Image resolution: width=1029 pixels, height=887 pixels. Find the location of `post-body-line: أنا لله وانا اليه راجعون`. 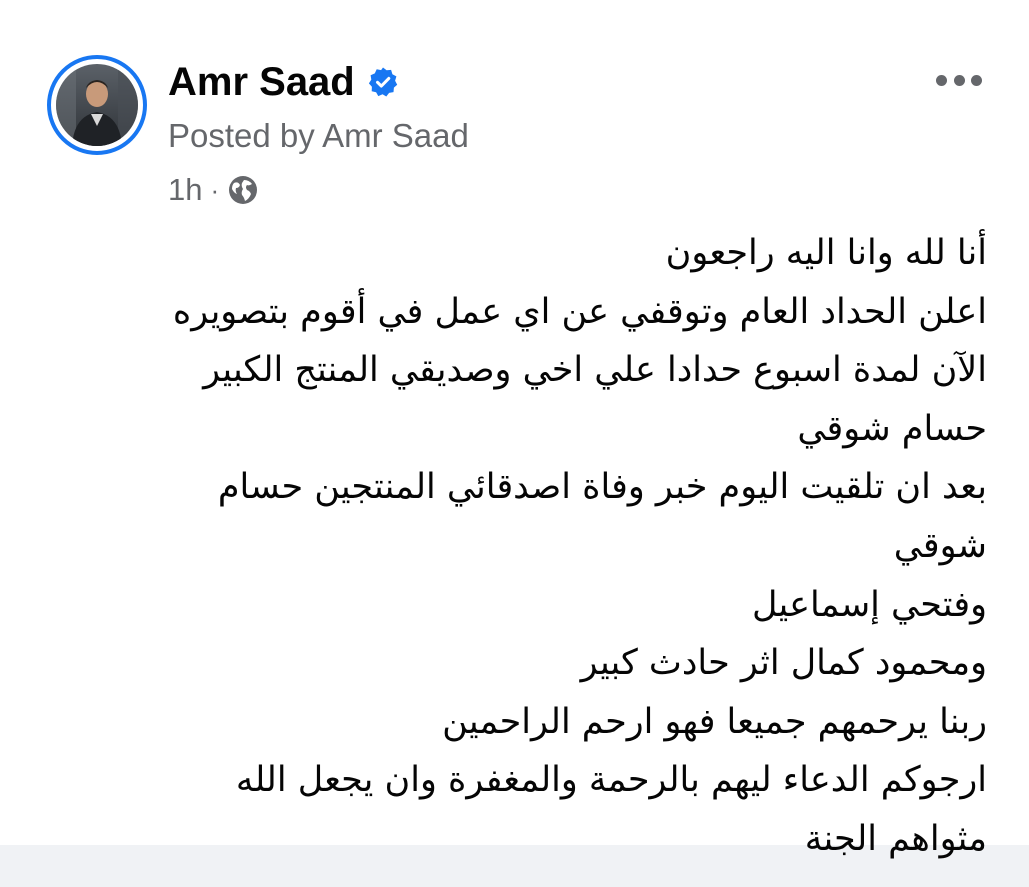

post-body-line: أنا لله وانا اليه راجعون is located at coordinates (826, 253).